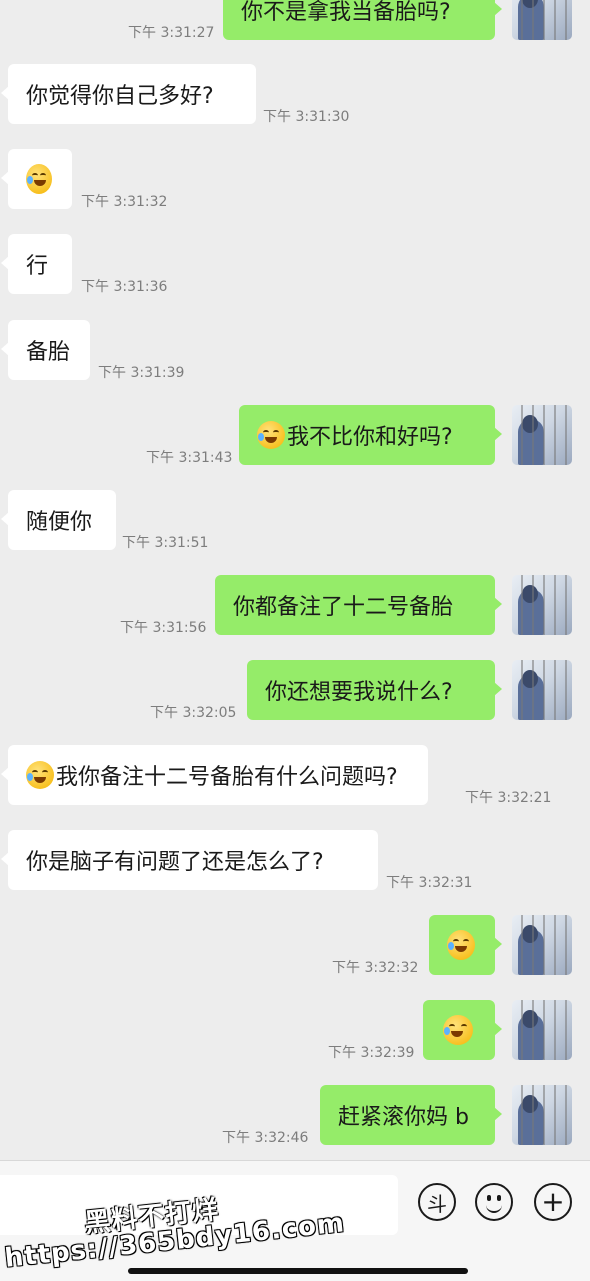 Image resolution: width=590 pixels, height=1281 pixels. I want to click on message-text: 你还想要我说什么?, so click(359, 692).